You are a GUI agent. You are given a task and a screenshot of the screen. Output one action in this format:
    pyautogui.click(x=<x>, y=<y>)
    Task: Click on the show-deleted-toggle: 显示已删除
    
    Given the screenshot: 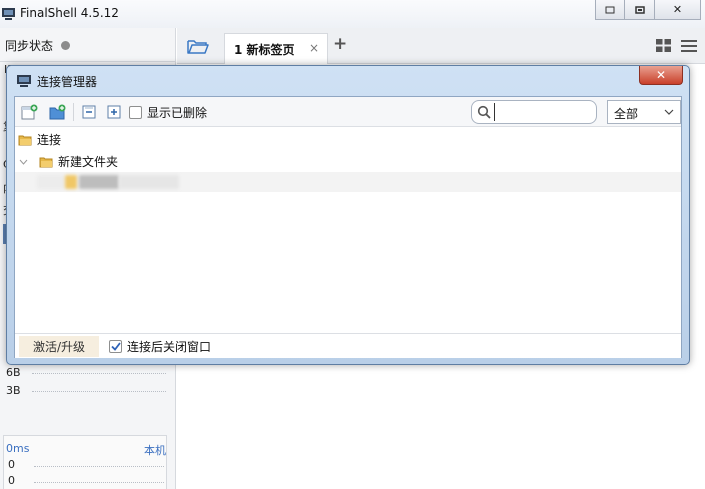 What is the action you would take?
    pyautogui.click(x=168, y=112)
    